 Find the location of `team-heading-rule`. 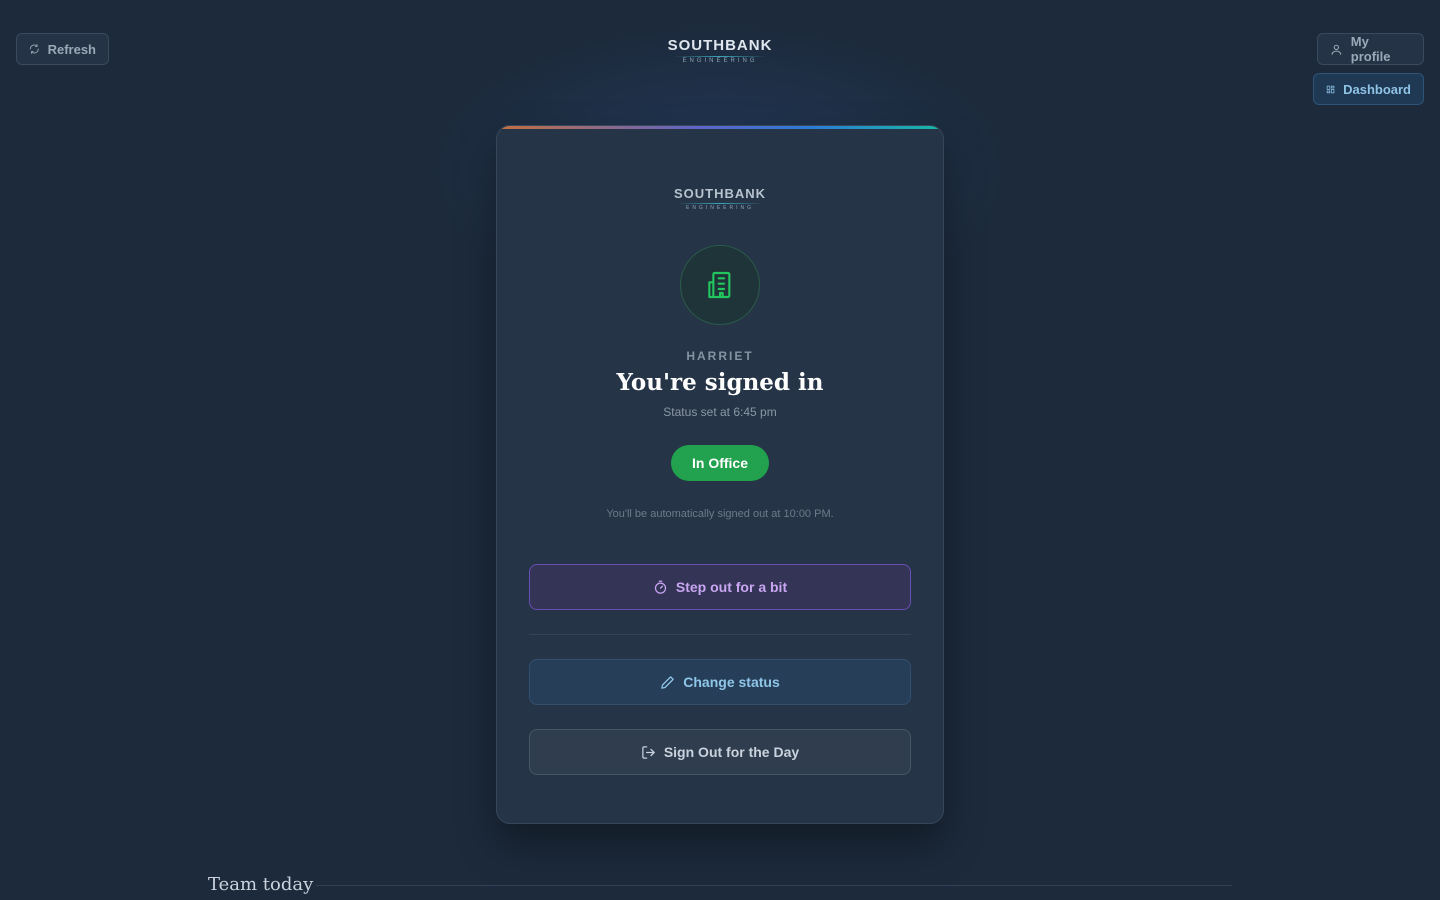

team-heading-rule is located at coordinates (774, 885).